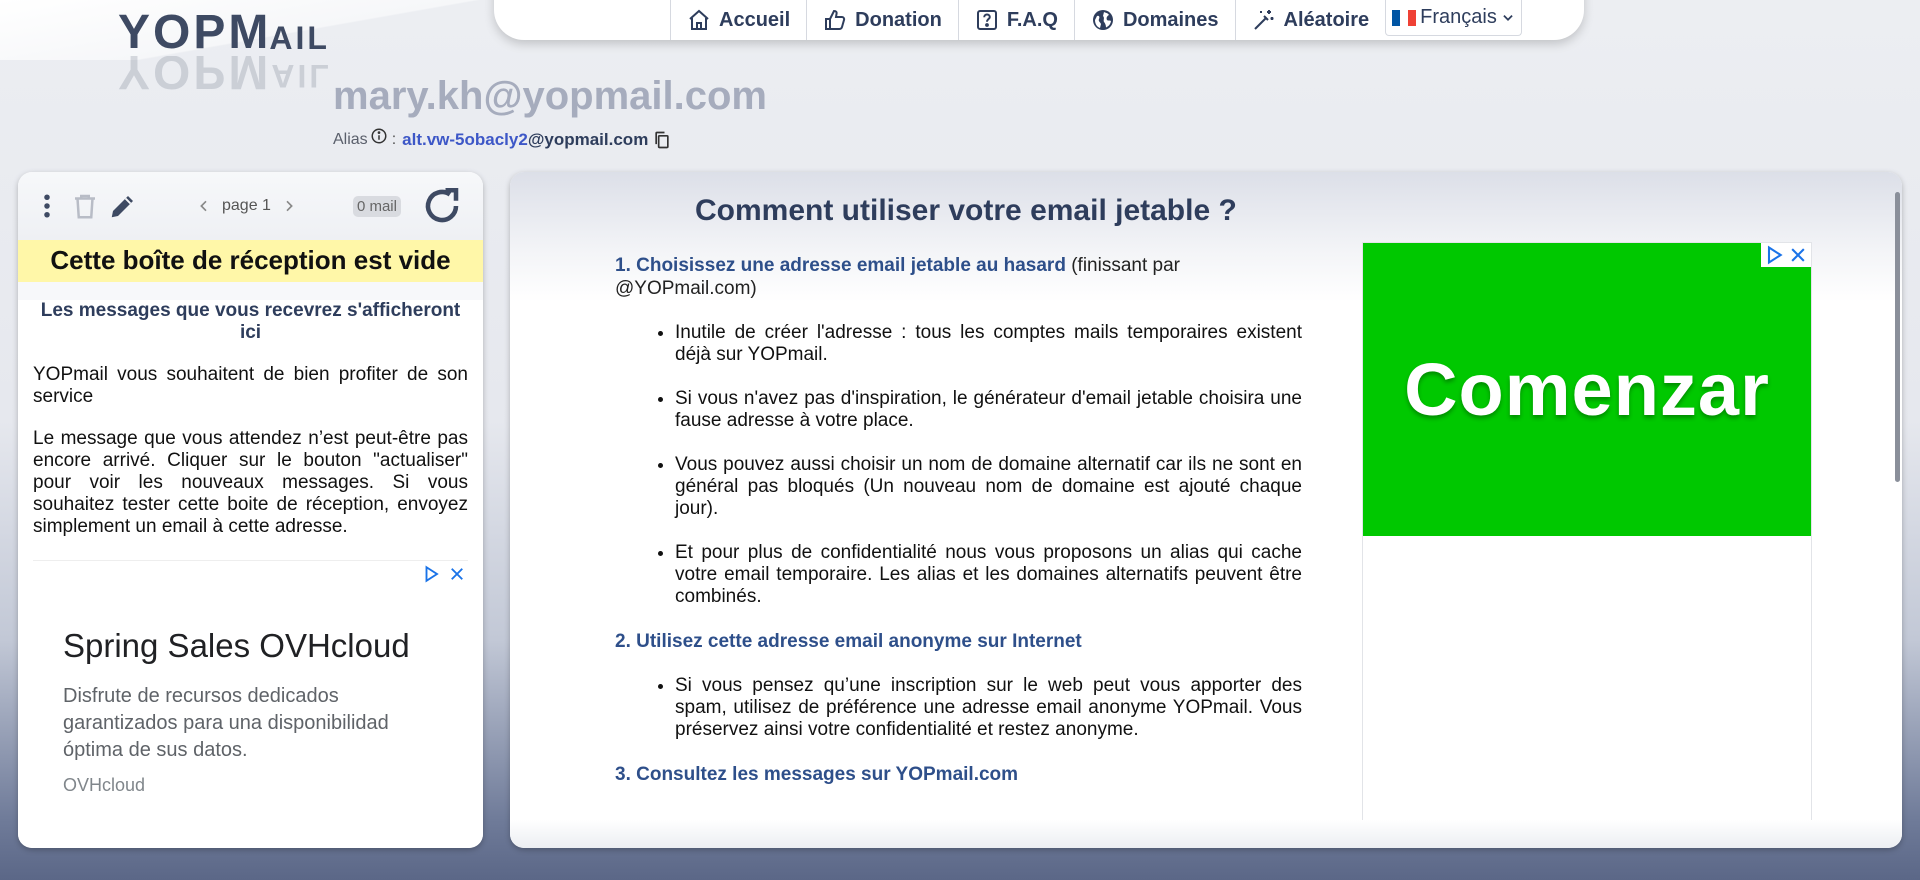 The width and height of the screenshot is (1920, 880). Describe the element at coordinates (699, 19) in the screenshot. I see `home-icon` at that location.